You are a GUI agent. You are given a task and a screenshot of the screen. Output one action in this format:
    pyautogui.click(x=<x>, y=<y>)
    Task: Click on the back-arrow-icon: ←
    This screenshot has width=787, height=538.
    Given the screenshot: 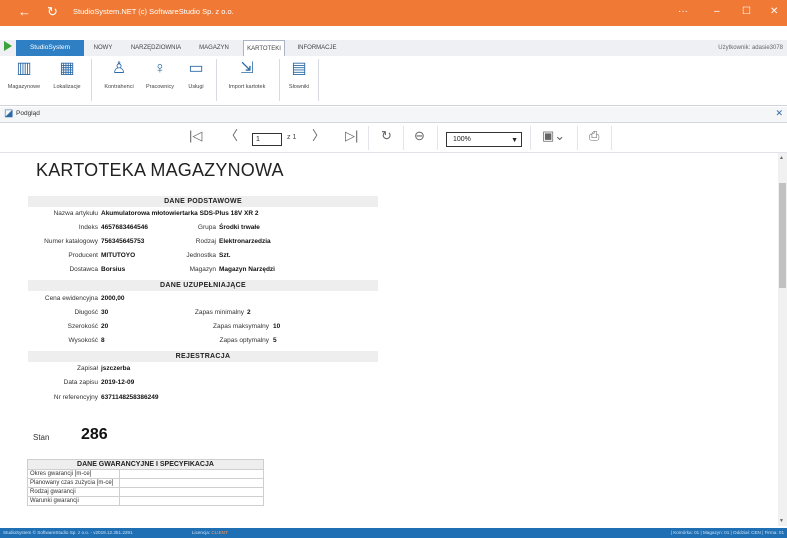 What is the action you would take?
    pyautogui.click(x=24, y=12)
    